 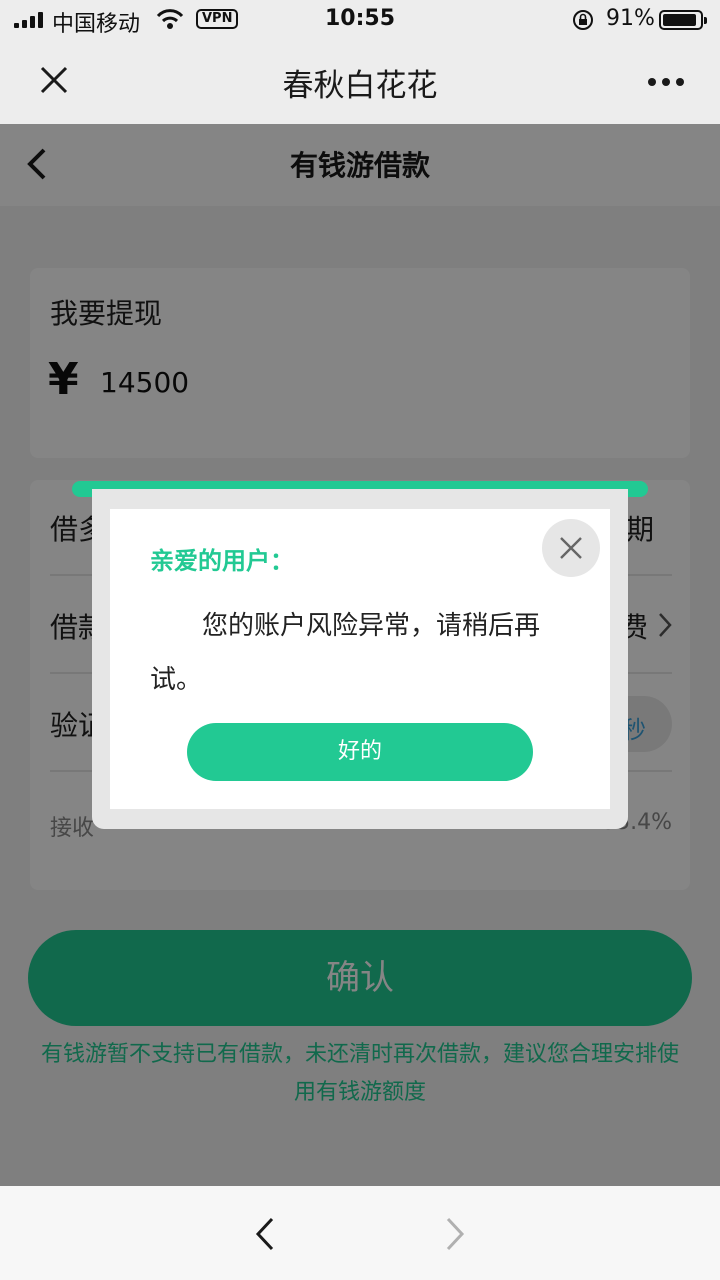 What do you see at coordinates (679, 20) in the screenshot?
I see `battery-fill` at bounding box center [679, 20].